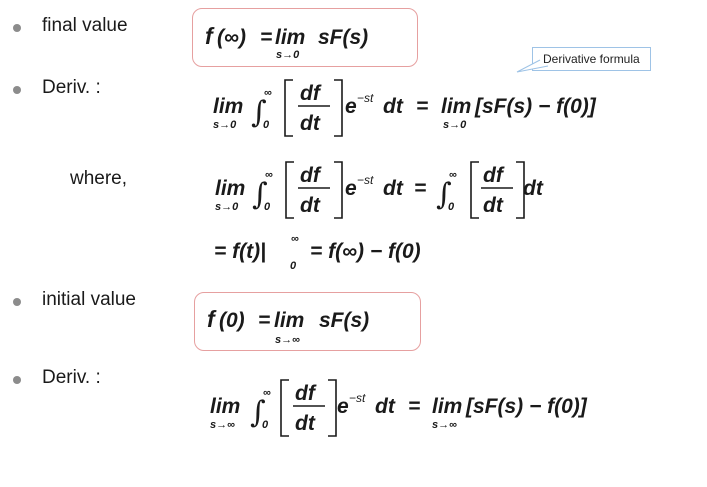  What do you see at coordinates (232, 320) in the screenshot?
I see `paren-zero: (0)` at bounding box center [232, 320].